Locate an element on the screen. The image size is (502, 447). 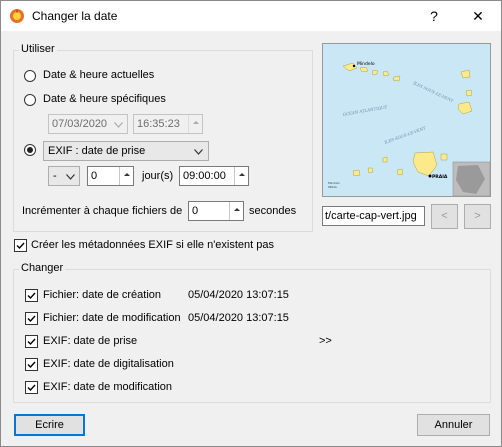
increment-label: Incrémenter à chaque fichiers de is located at coordinates (102, 211).